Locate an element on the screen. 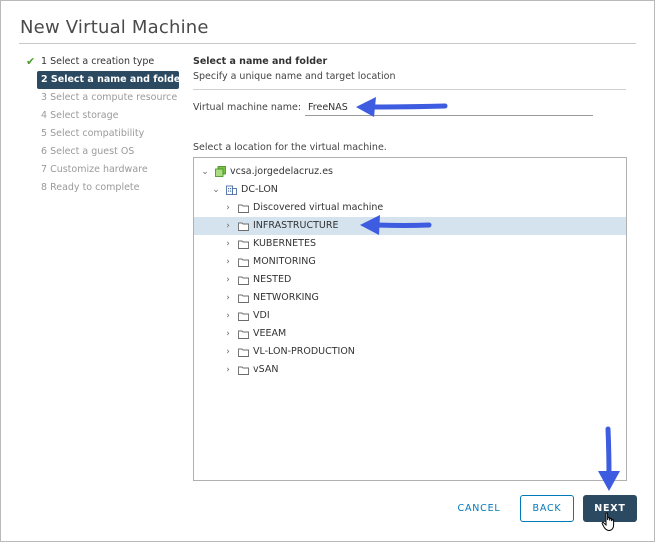 This screenshot has width=655, height=542. step-2: 2 Select a name and folder is located at coordinates (111, 80).